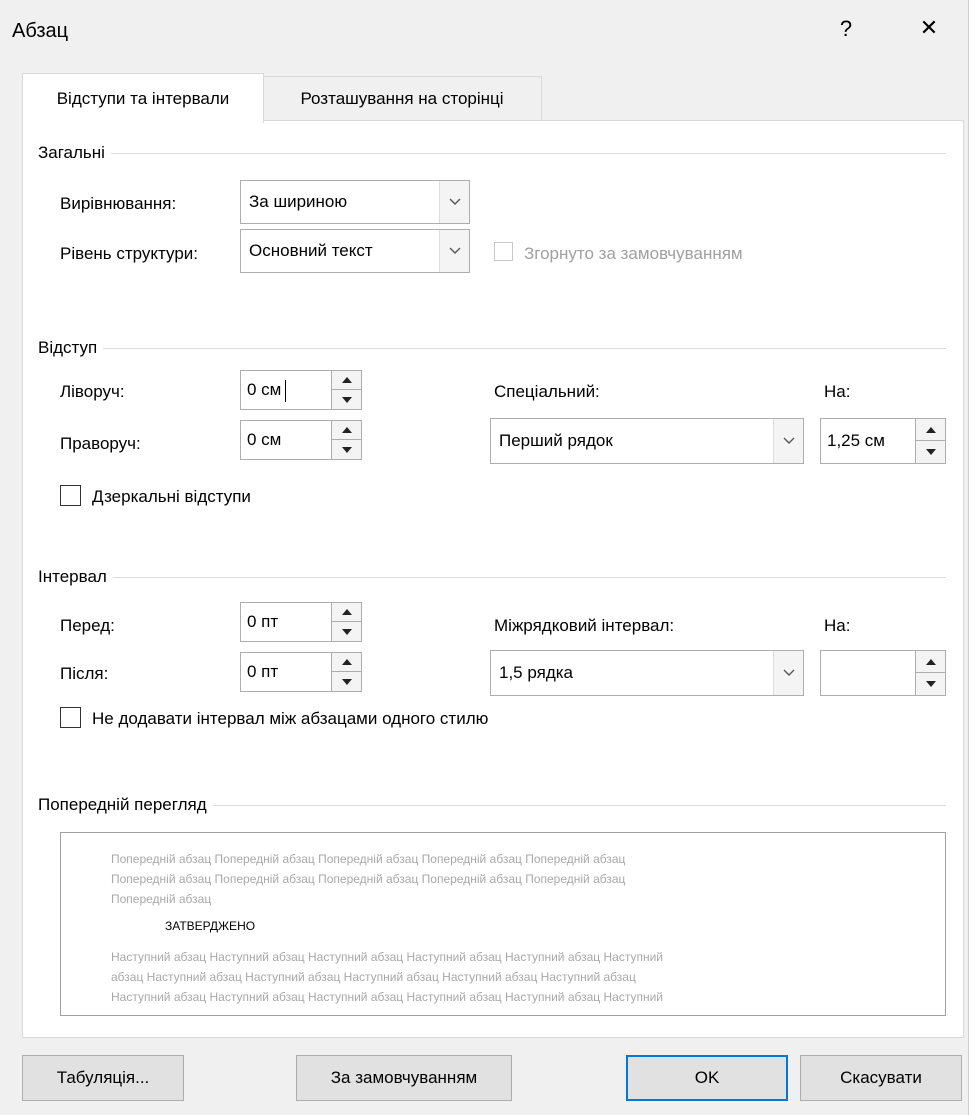 This screenshot has height=1115, width=978. What do you see at coordinates (856, 440) in the screenshot?
I see `indent-by-value: 1,25 см` at bounding box center [856, 440].